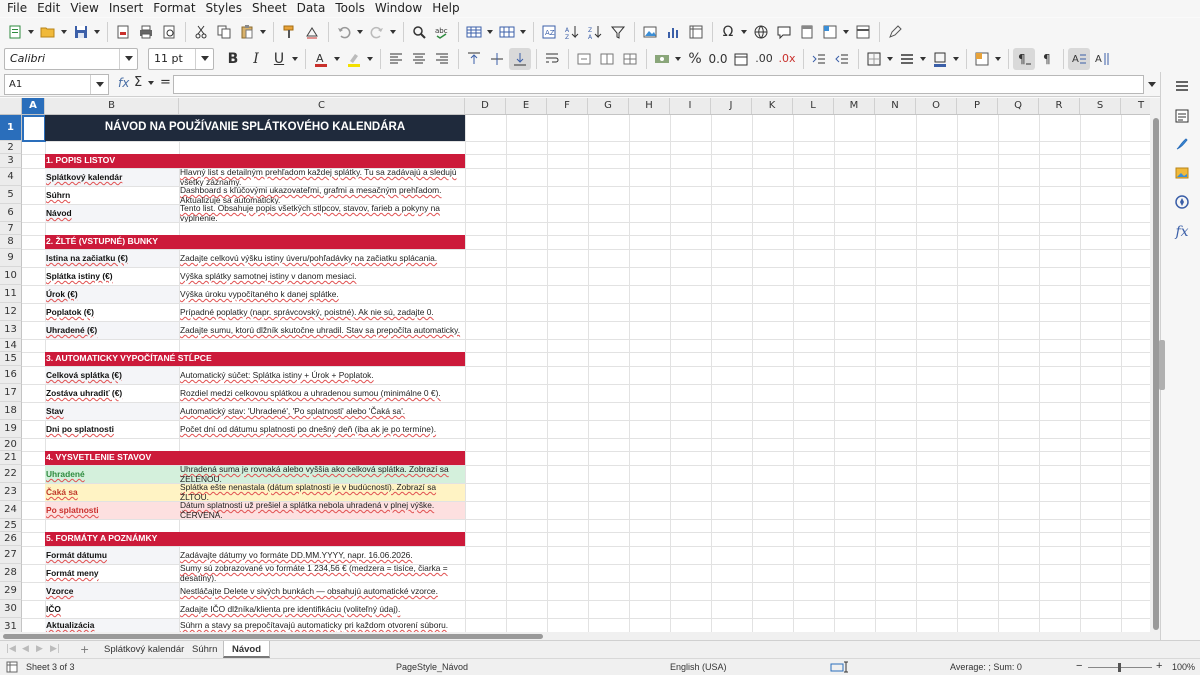 The height and width of the screenshot is (675, 1200). Describe the element at coordinates (233, 59) in the screenshot. I see `bold-icon: B` at that location.